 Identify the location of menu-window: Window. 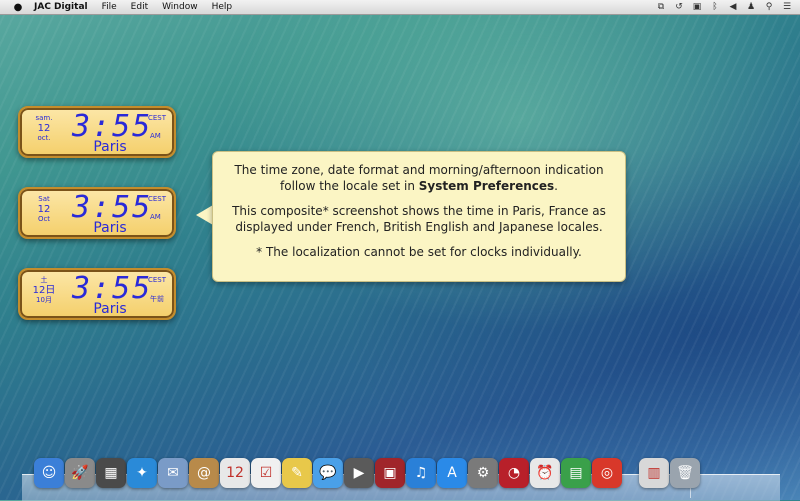
(180, 7).